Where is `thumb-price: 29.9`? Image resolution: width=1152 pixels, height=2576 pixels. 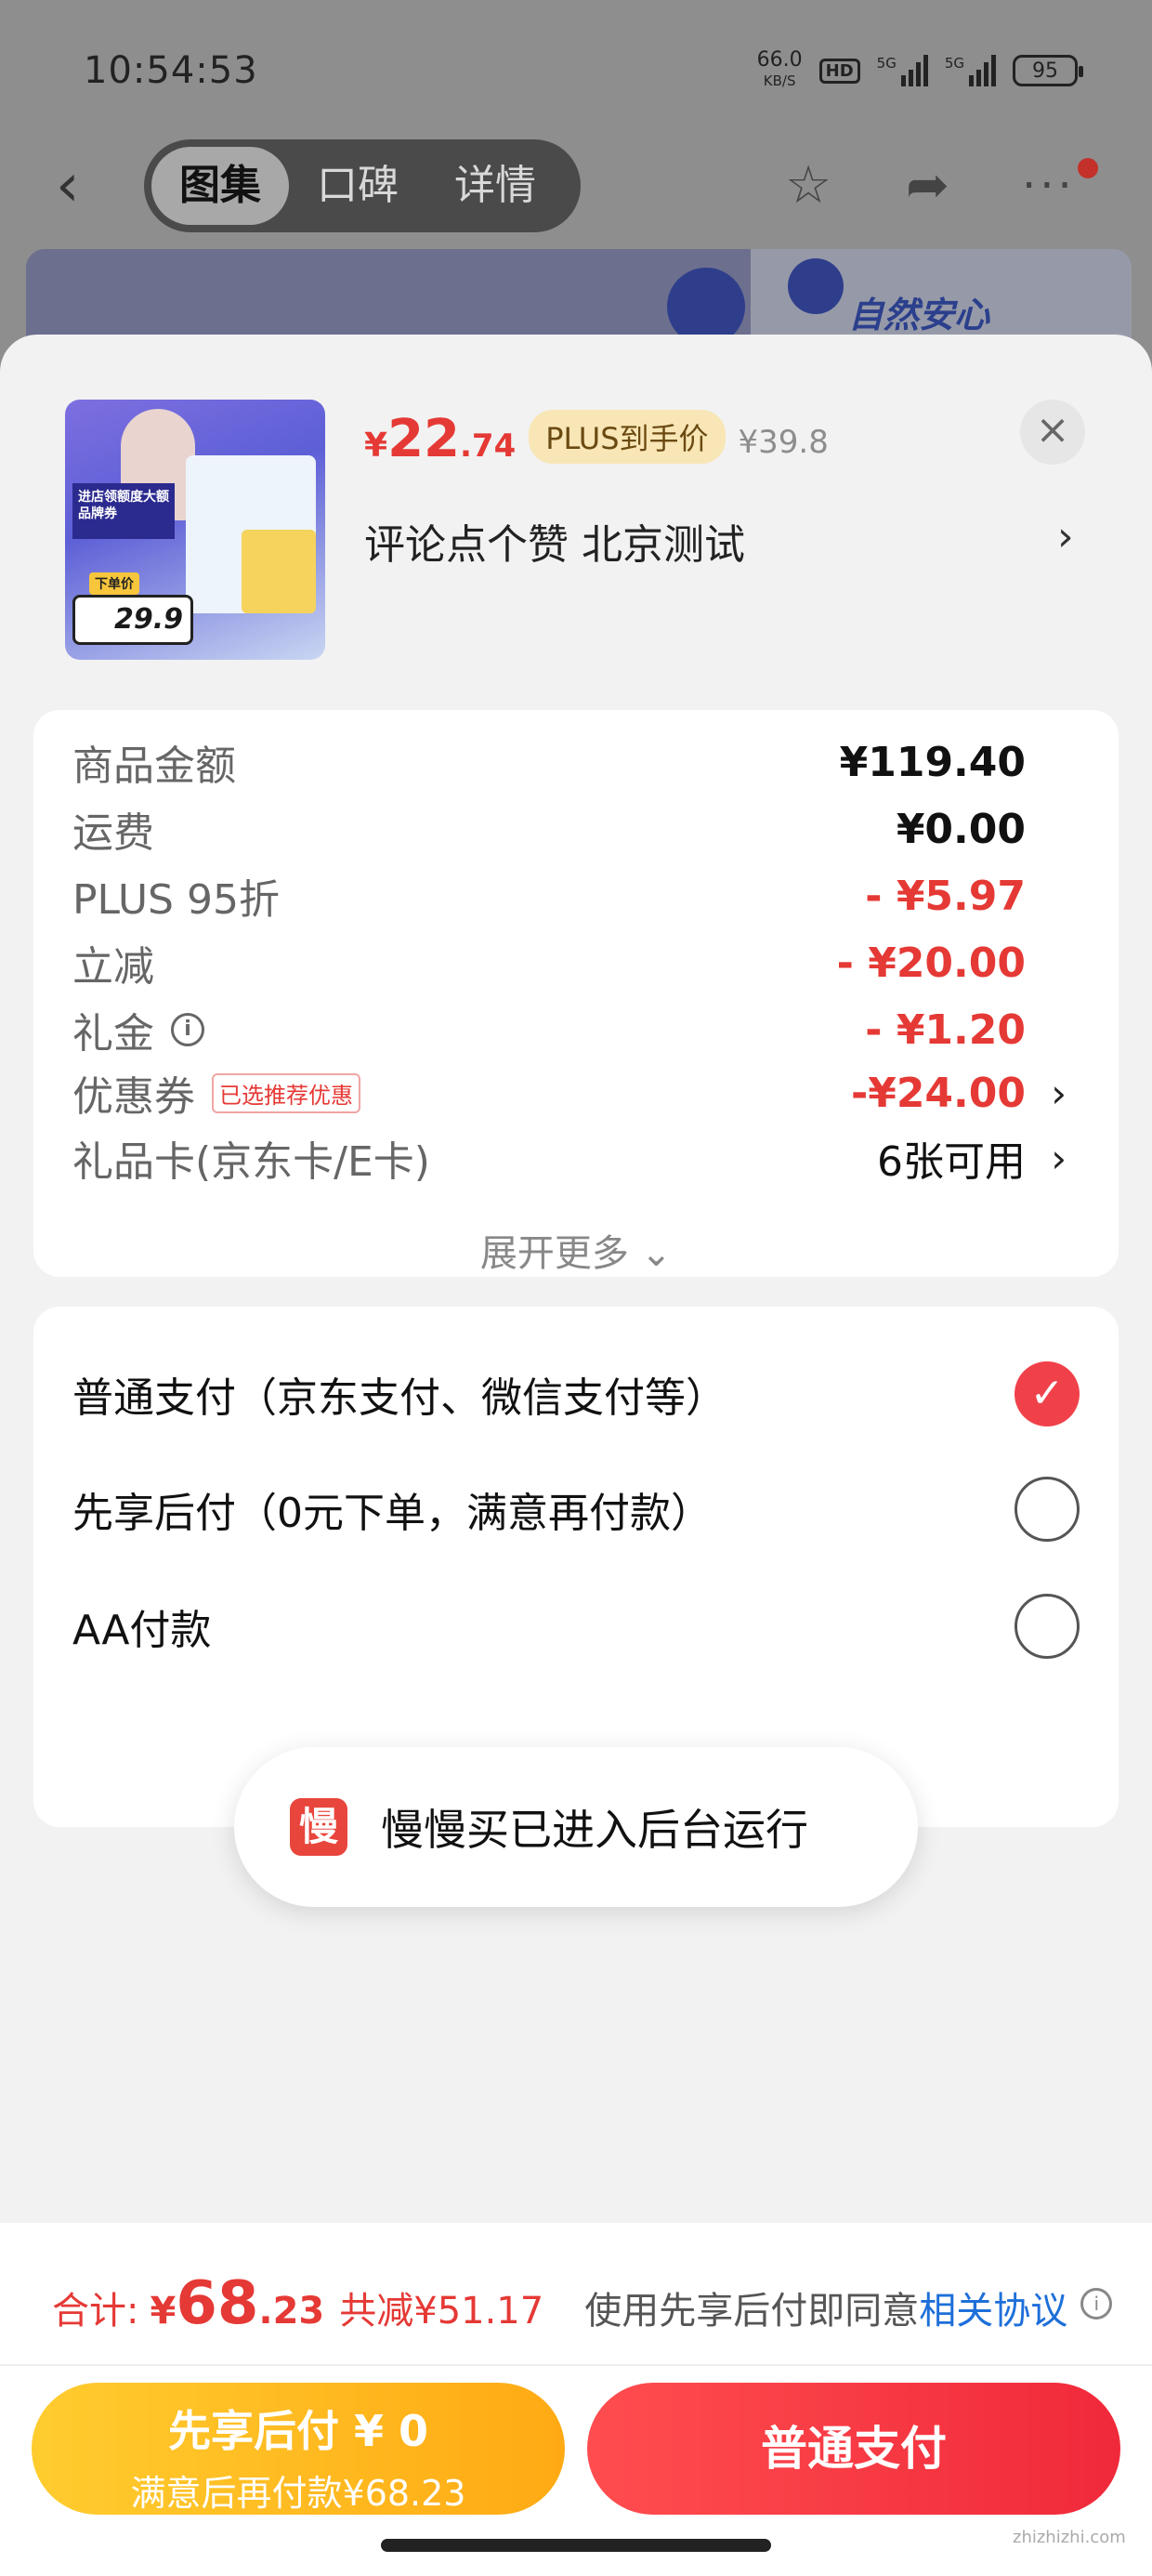 thumb-price: 29.9 is located at coordinates (132, 620).